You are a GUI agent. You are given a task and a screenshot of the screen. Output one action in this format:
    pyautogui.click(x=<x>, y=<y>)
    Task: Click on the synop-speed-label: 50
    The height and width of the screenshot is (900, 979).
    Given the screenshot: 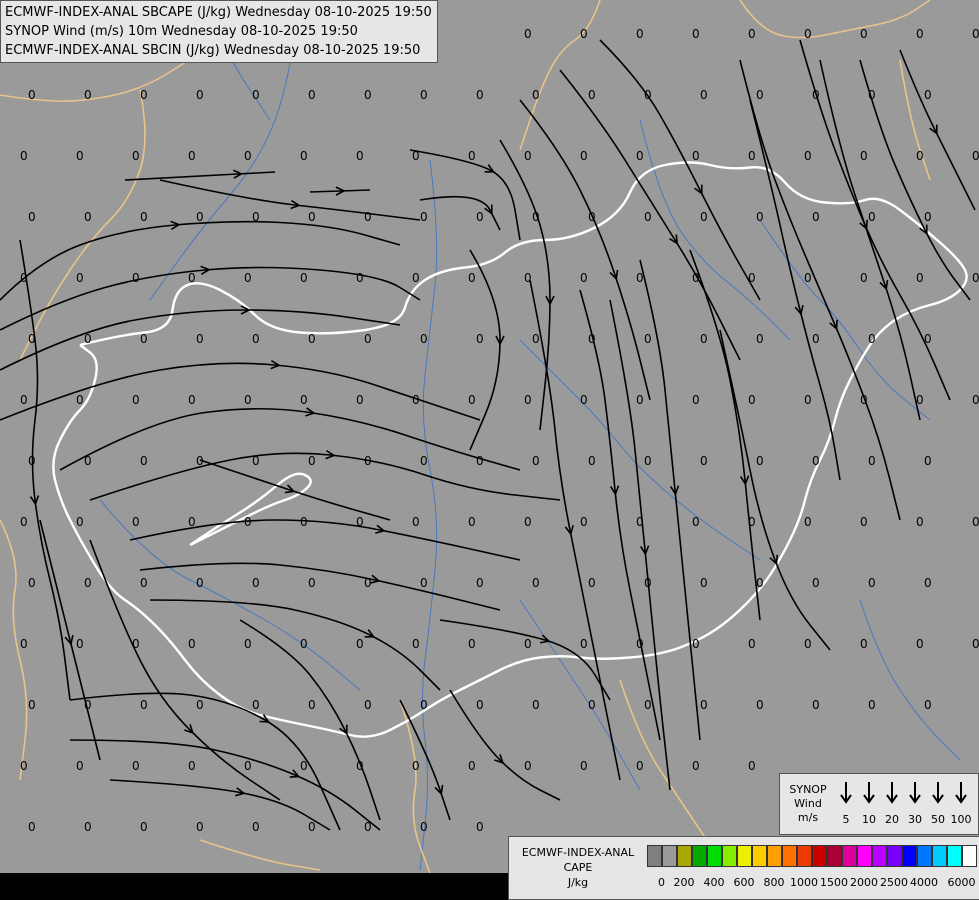 What is the action you would take?
    pyautogui.click(x=938, y=819)
    